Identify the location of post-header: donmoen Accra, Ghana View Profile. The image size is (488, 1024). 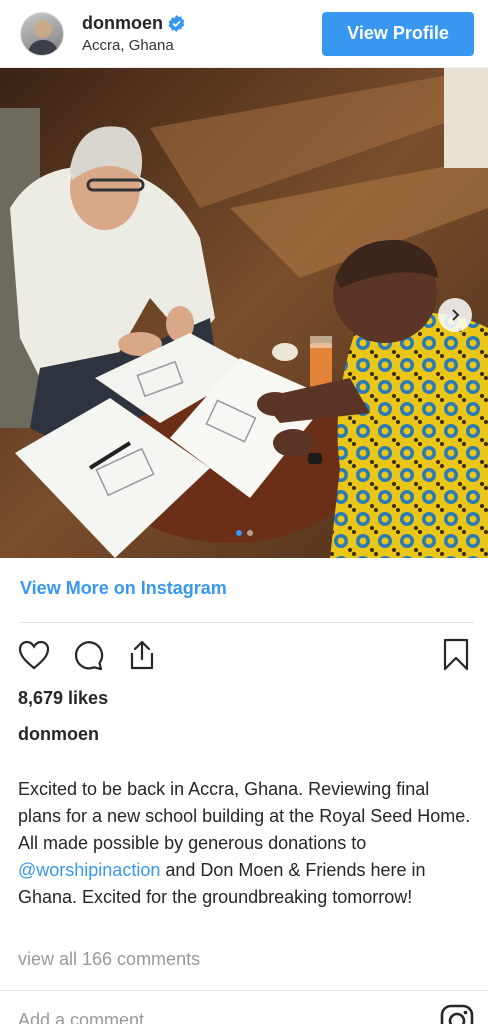
(244, 34).